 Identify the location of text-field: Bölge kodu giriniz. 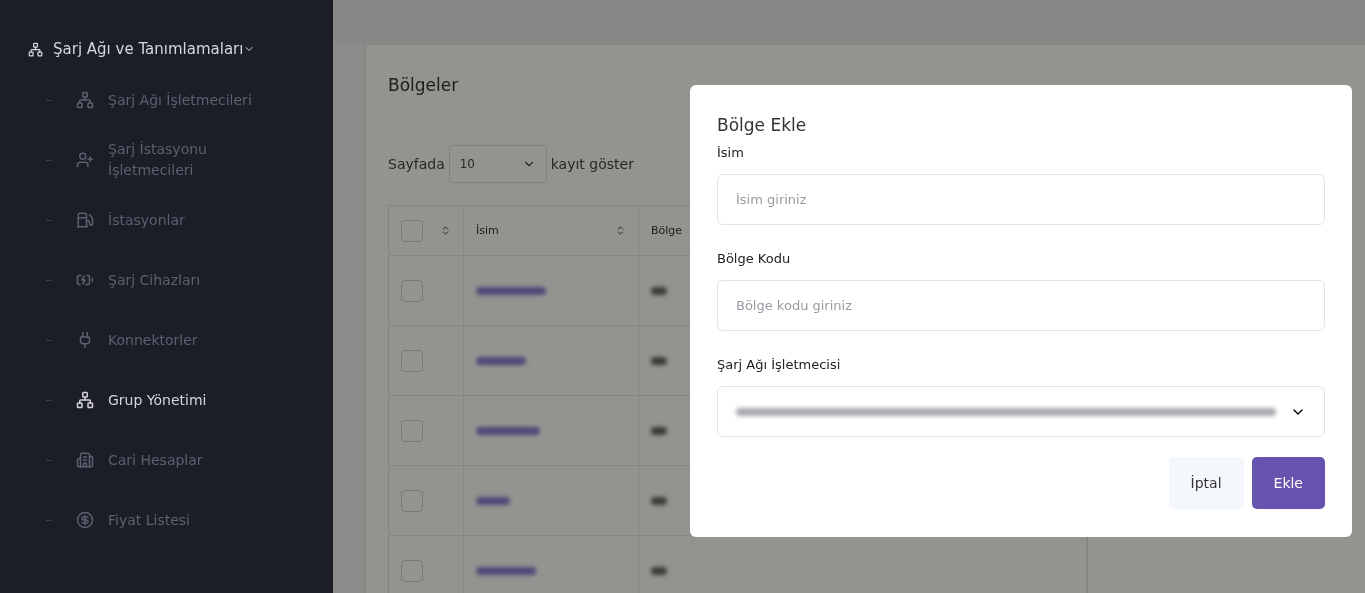
(1021, 305).